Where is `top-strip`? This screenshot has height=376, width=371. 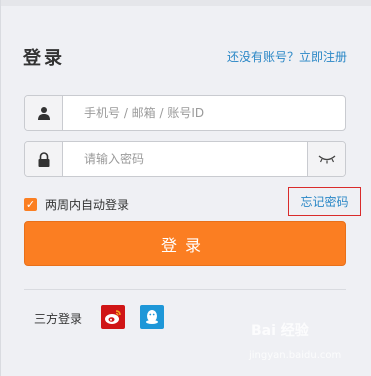
top-strip is located at coordinates (186, 3).